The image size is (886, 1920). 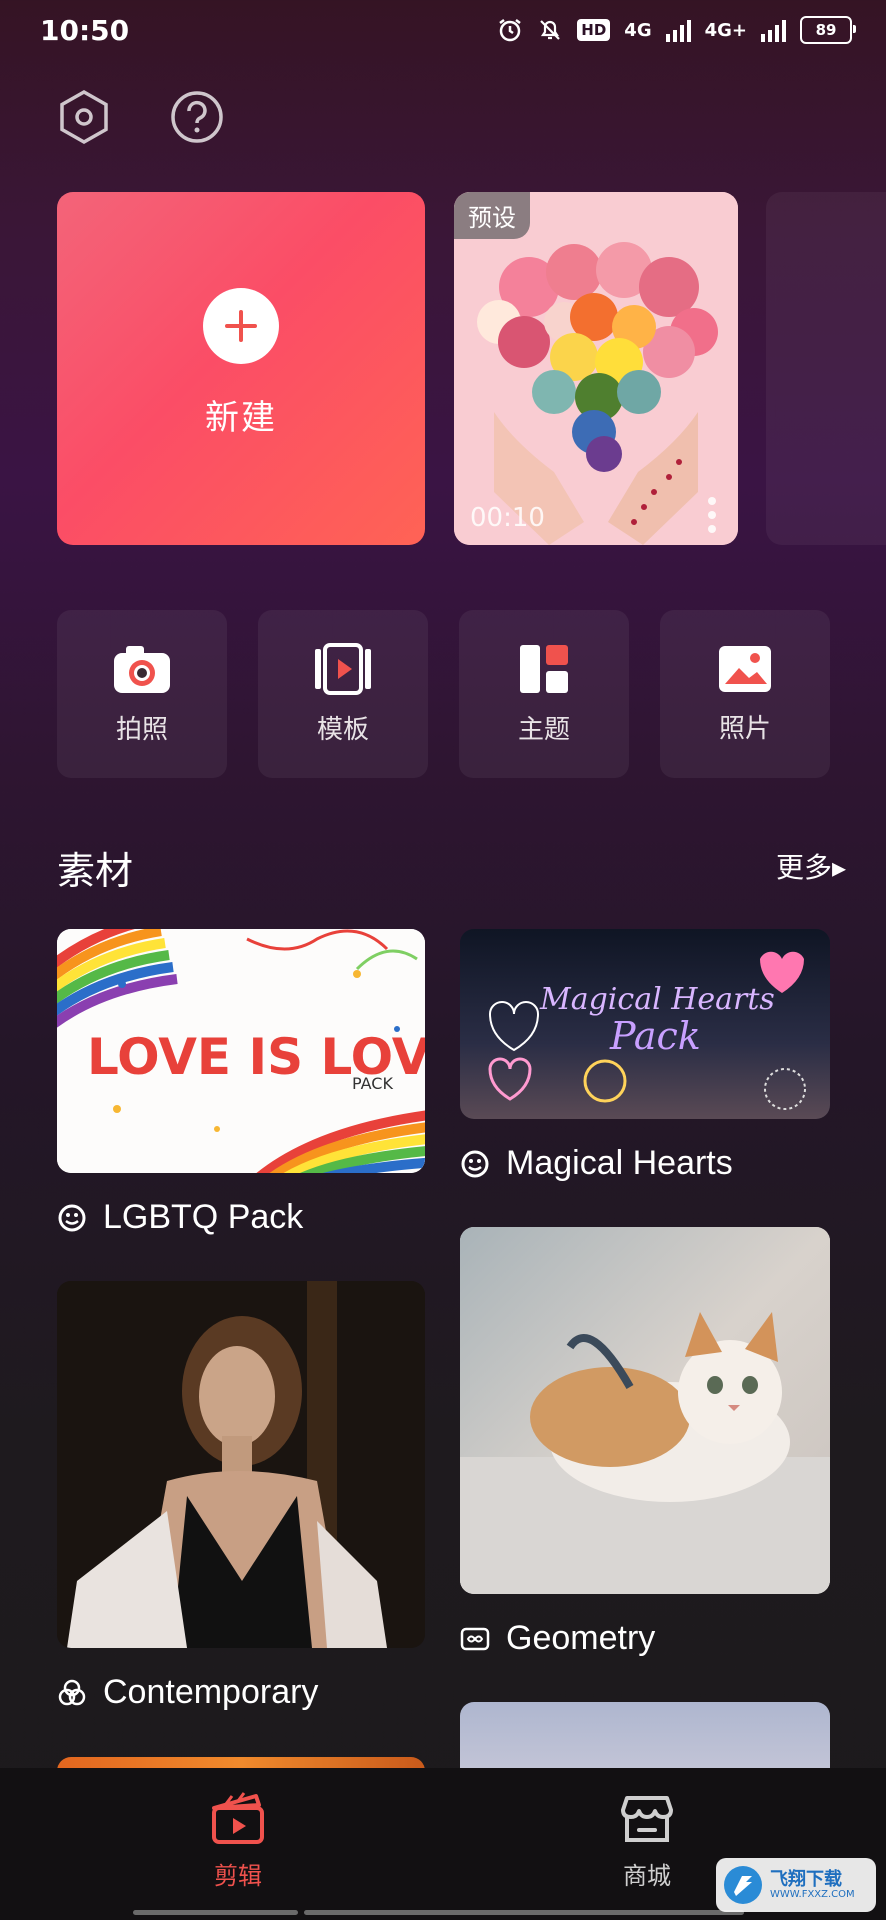 I want to click on alarm-icon, so click(x=510, y=30).